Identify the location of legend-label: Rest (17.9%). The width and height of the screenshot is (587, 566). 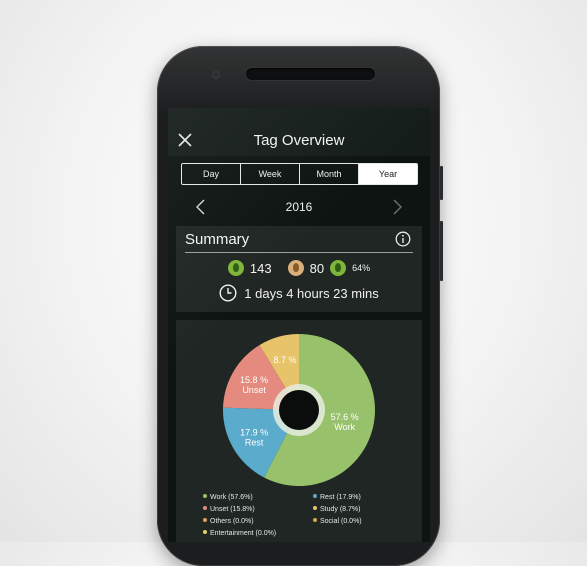
(340, 497).